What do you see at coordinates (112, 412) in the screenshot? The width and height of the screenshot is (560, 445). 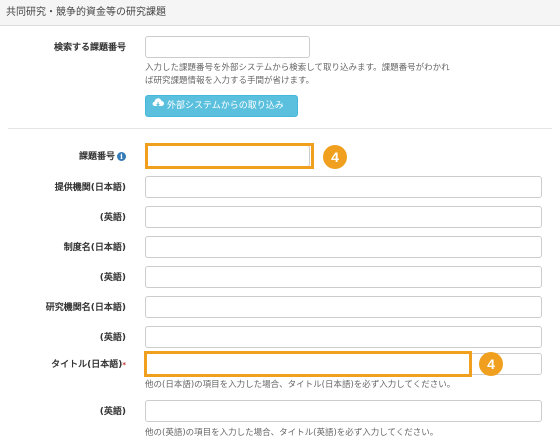 I see `title-en-label: (英語)` at bounding box center [112, 412].